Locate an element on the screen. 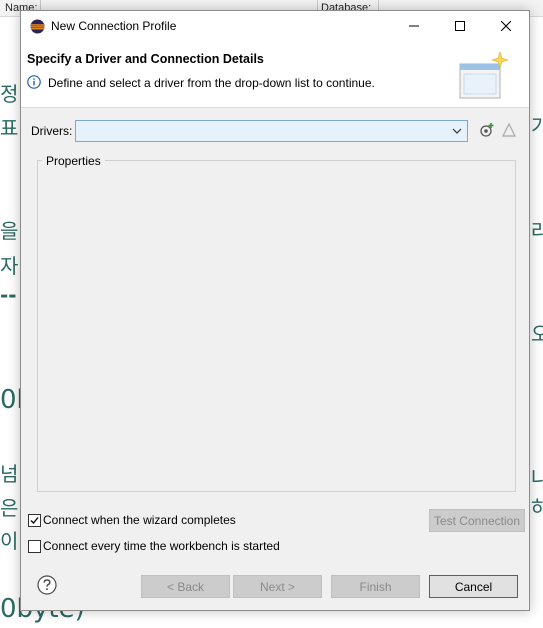  eclipse-icon is located at coordinates (37, 26).